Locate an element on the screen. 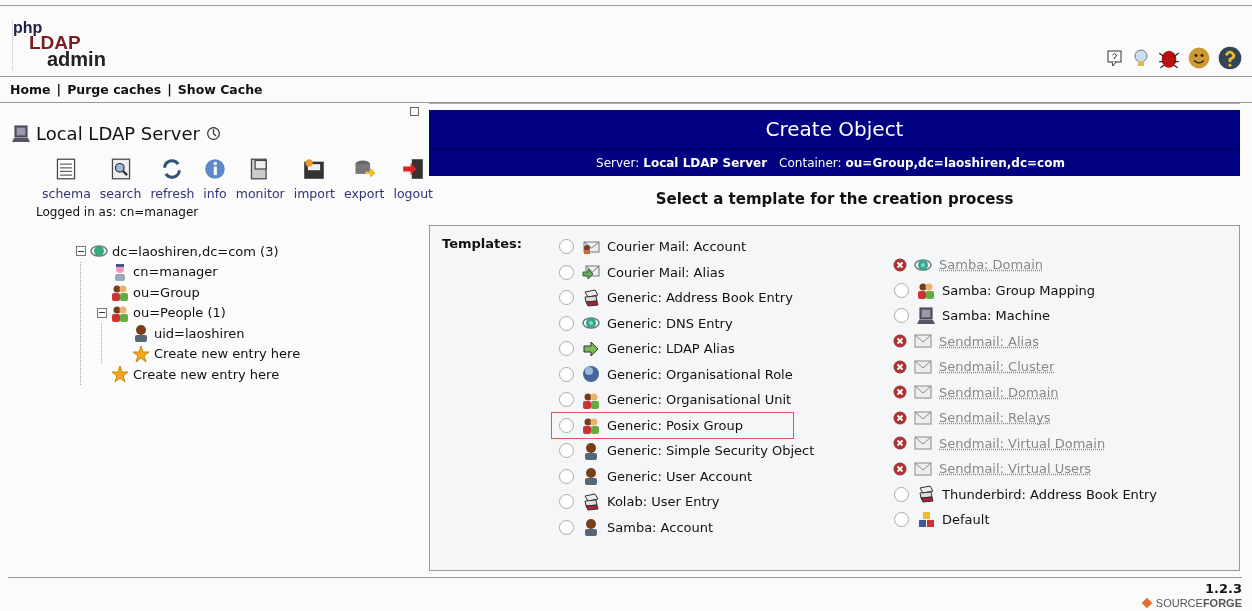  template-option: Generic: Posix Group is located at coordinates (675, 425).